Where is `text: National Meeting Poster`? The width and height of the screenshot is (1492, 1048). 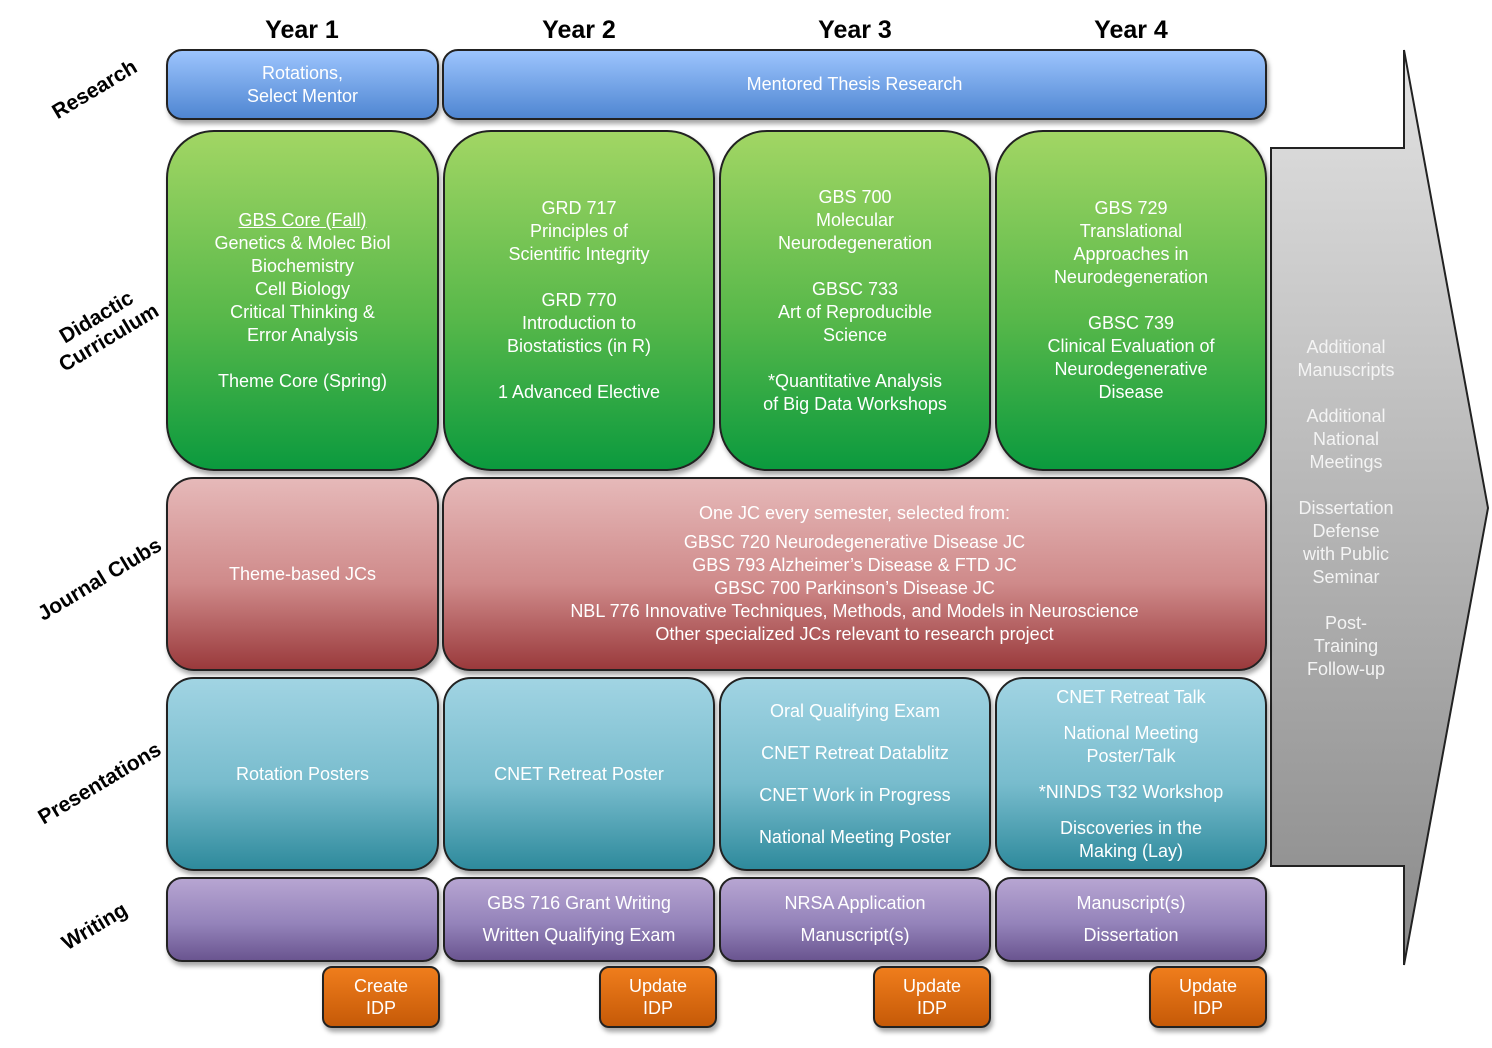 text: National Meeting Poster is located at coordinates (855, 836).